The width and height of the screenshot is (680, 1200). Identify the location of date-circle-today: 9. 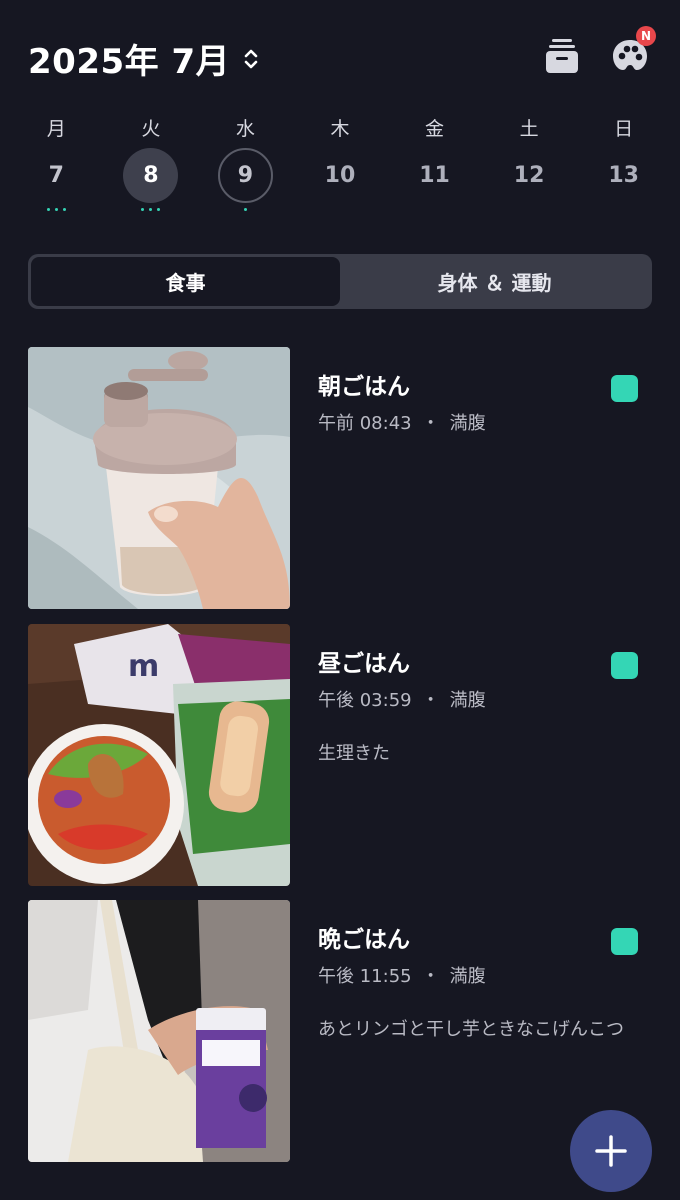
(245, 175).